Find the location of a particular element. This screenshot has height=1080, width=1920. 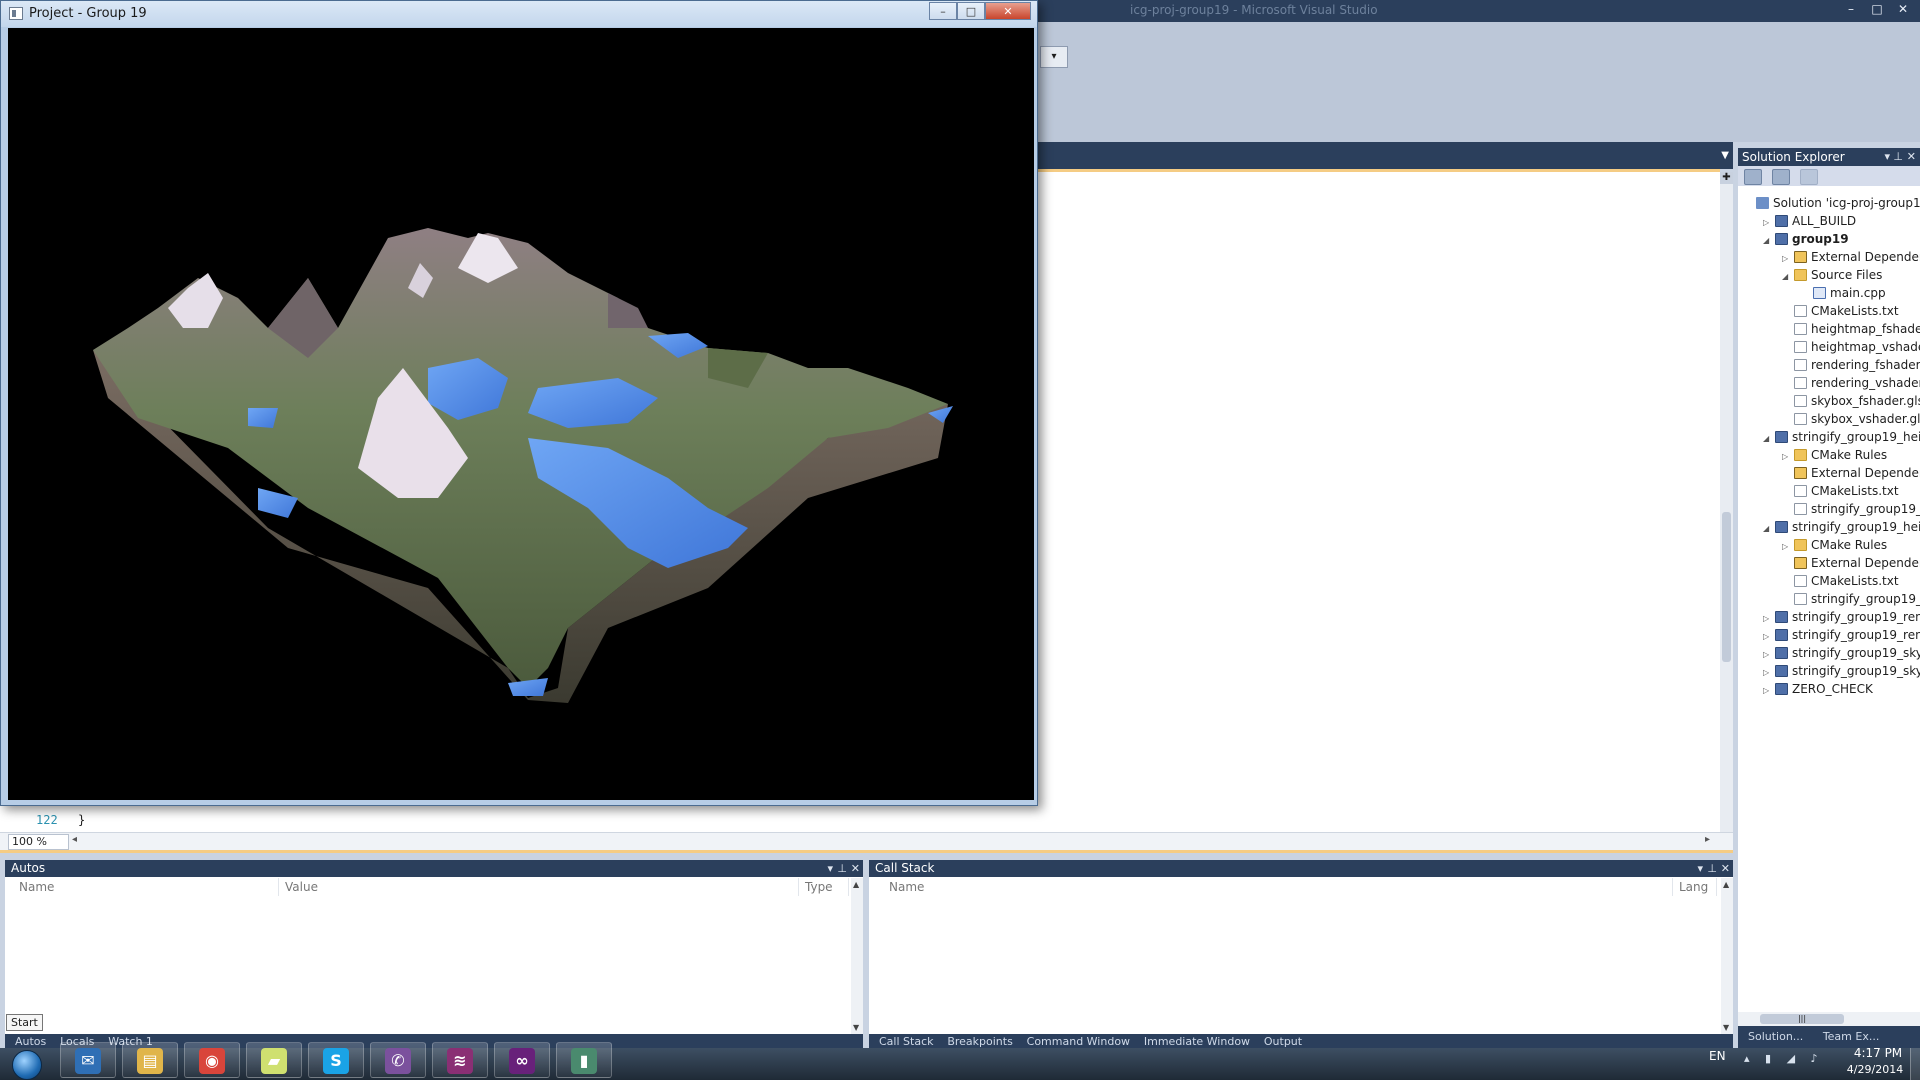

tab-output: Output is located at coordinates (1283, 1041).